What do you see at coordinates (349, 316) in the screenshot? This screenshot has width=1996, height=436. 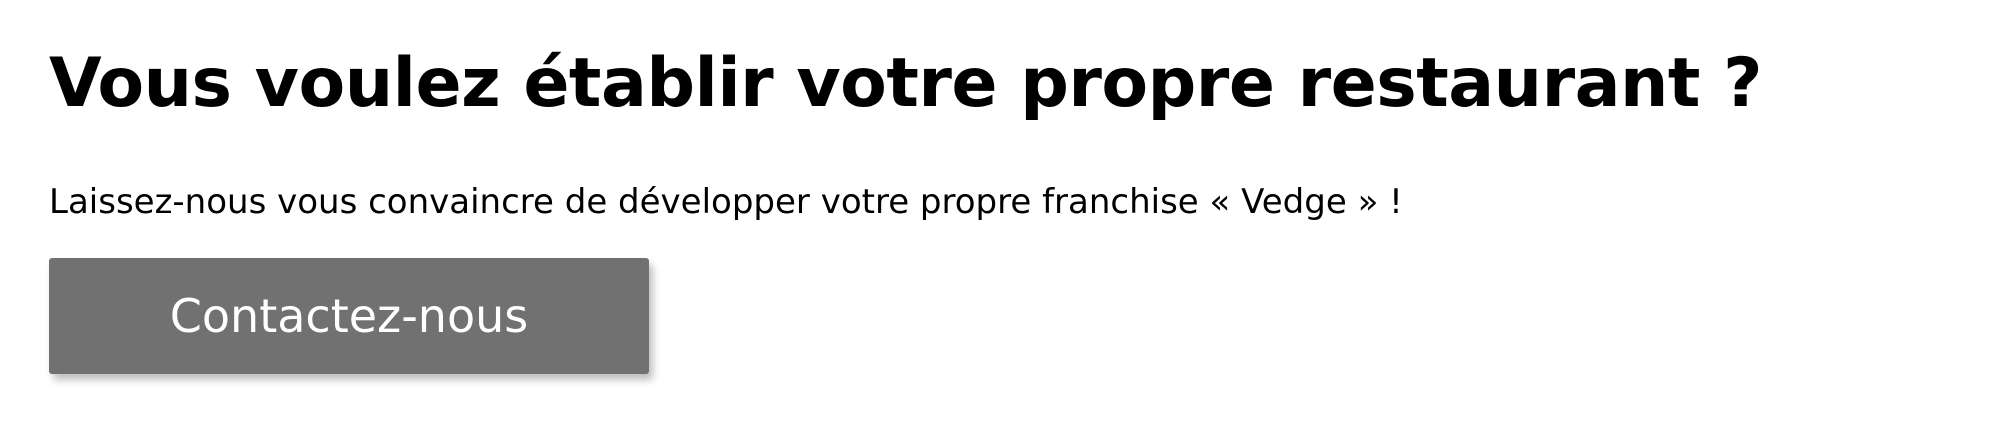 I see `contact-button: Contactez-nous` at bounding box center [349, 316].